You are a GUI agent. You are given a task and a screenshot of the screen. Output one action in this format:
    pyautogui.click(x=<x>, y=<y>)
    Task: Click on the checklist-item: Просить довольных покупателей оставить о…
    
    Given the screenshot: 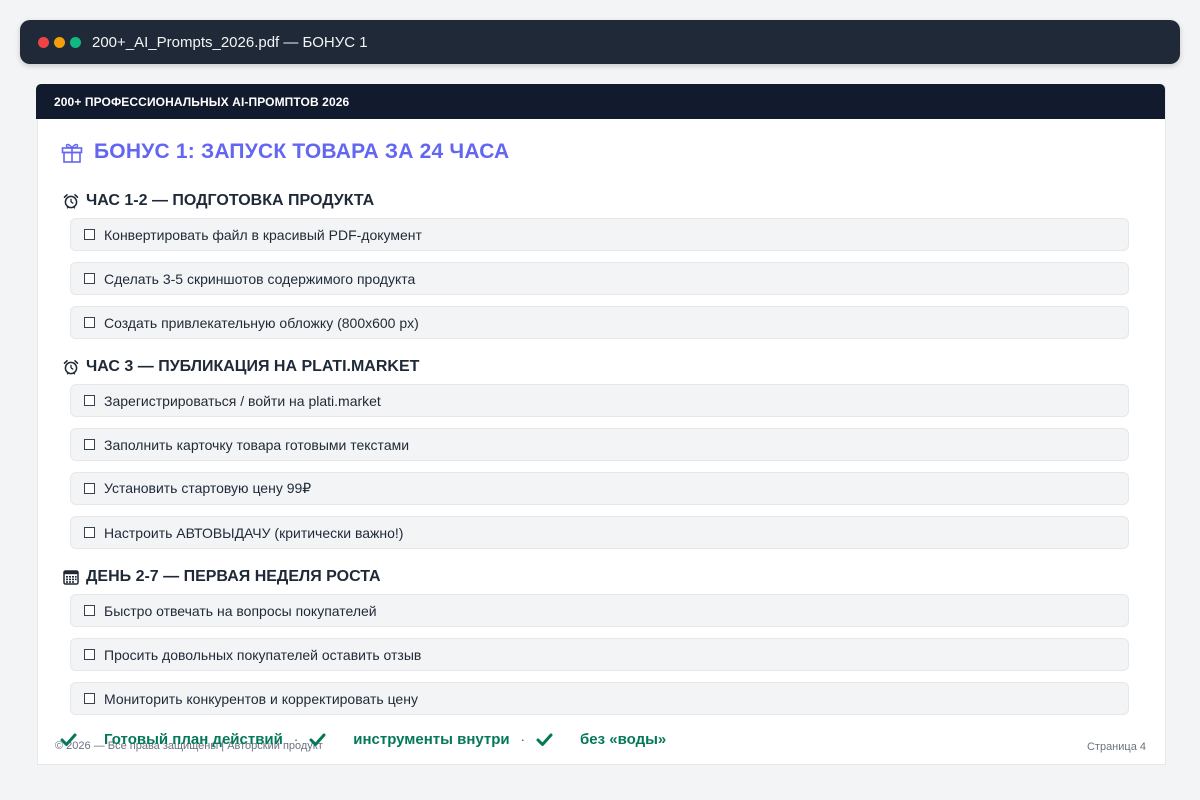 What is the action you would take?
    pyautogui.click(x=599, y=654)
    